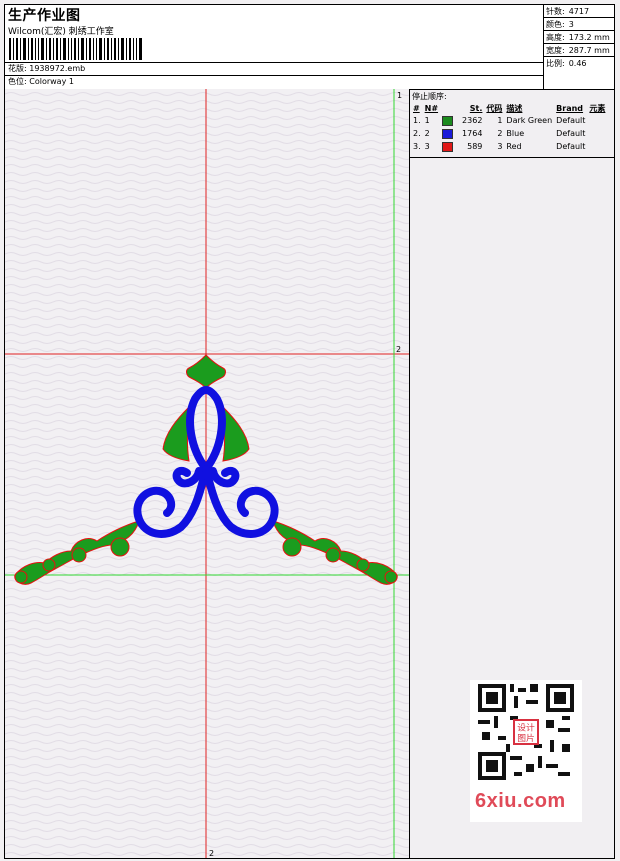 Image resolution: width=620 pixels, height=861 pixels. I want to click on stop-panel-title: 停止顺序:, so click(429, 96).